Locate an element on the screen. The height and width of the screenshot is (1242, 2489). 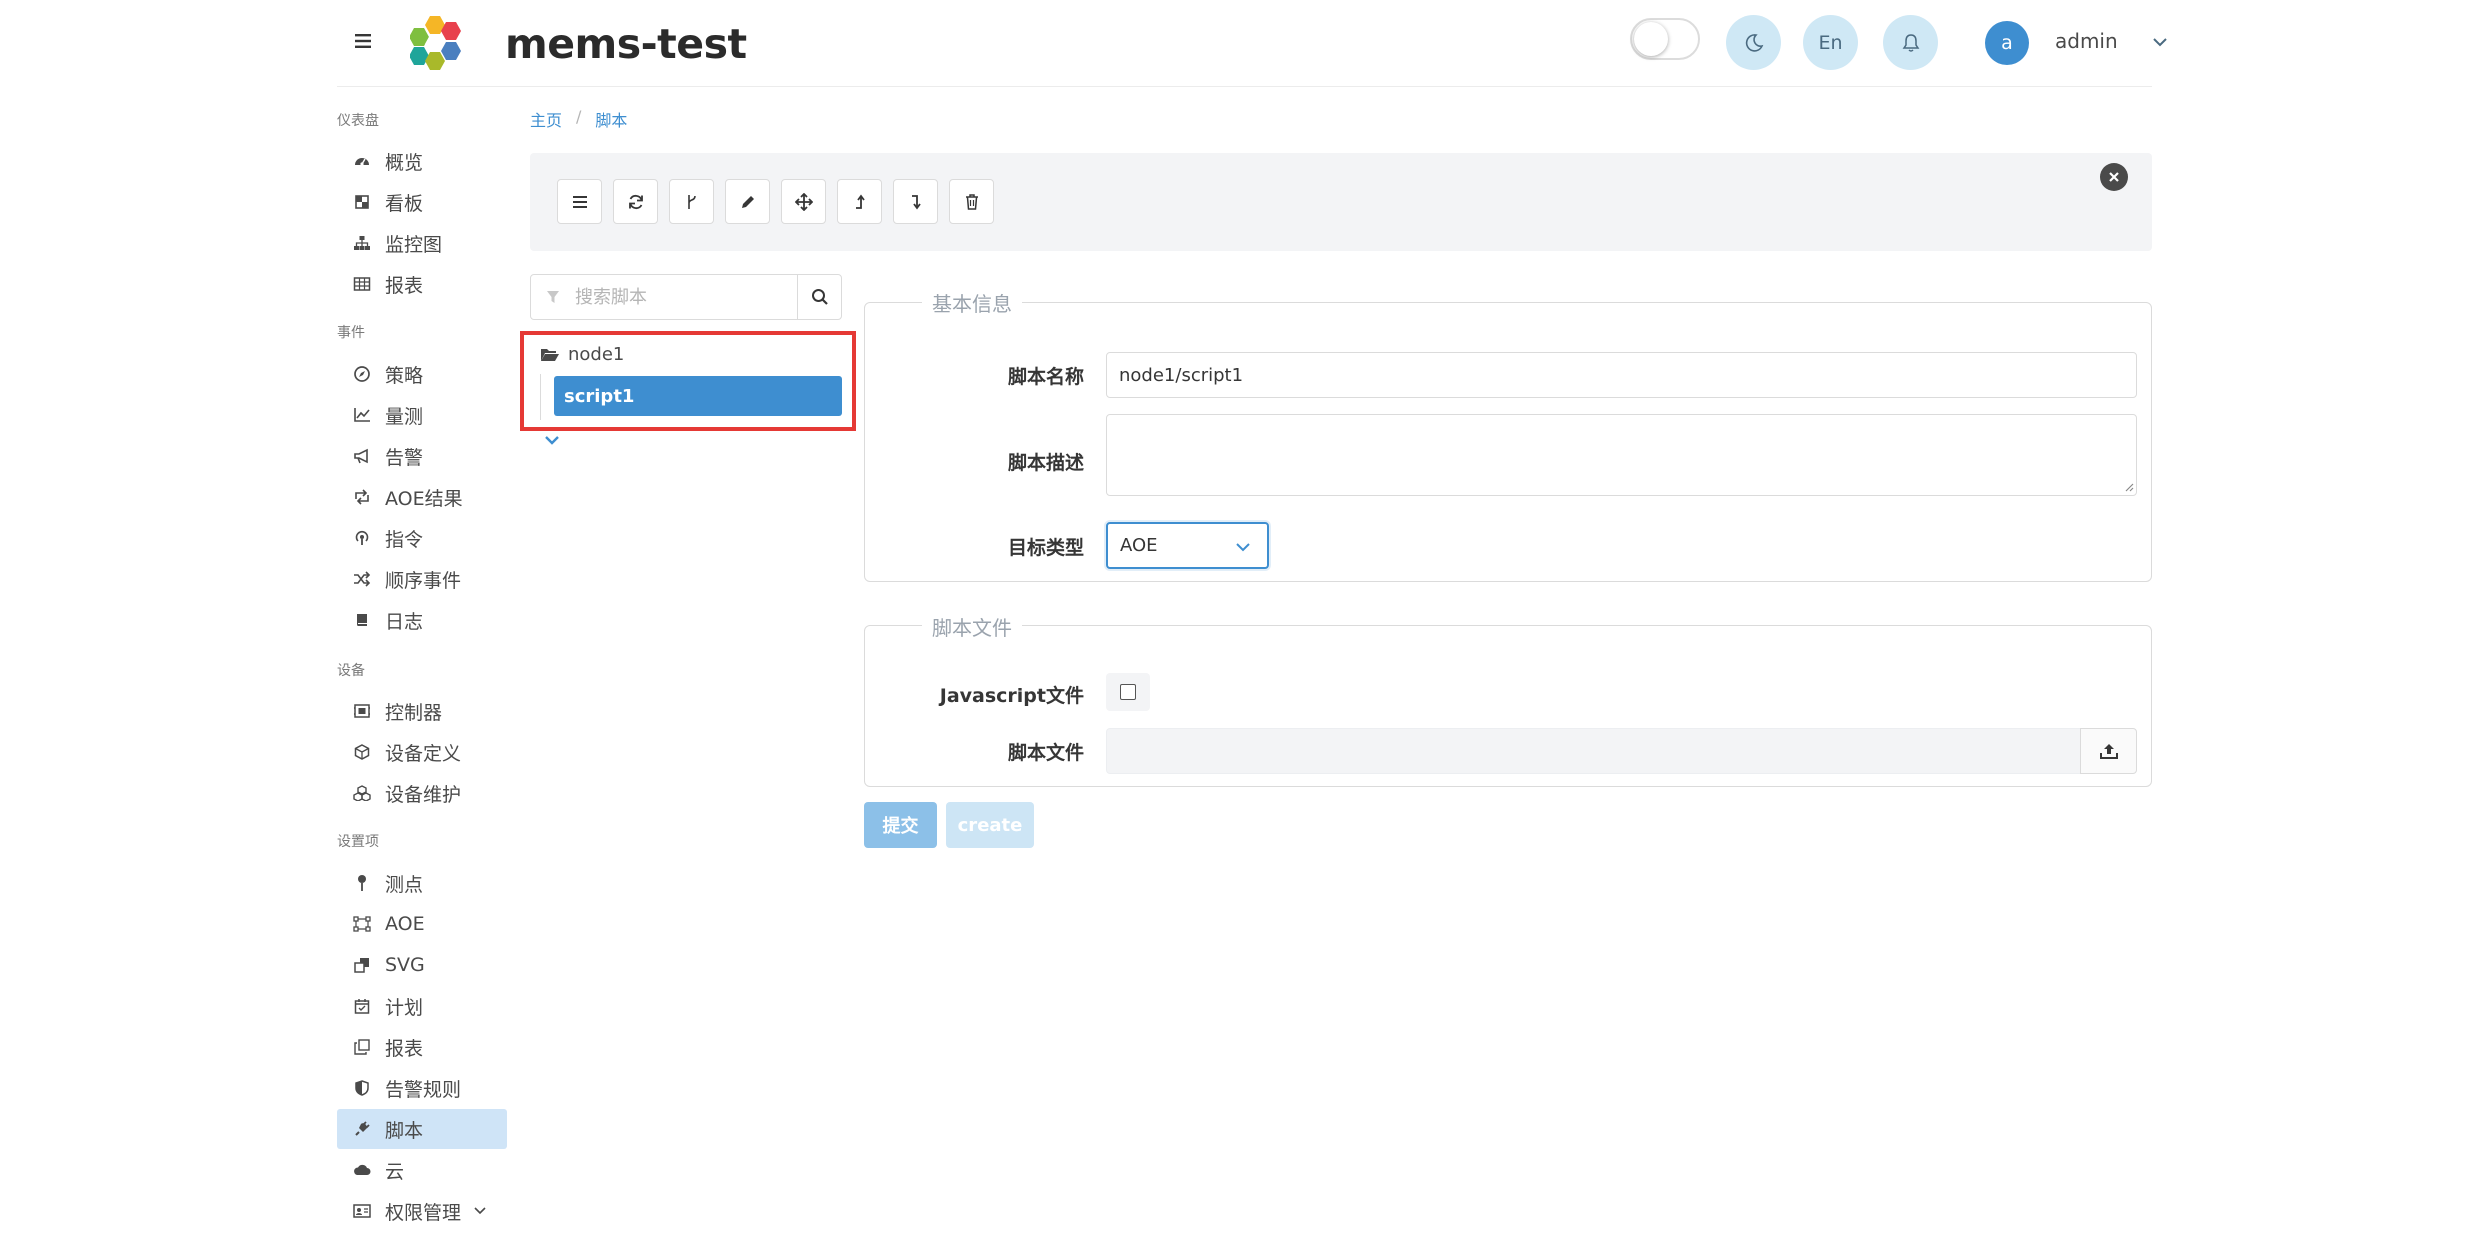
breadcrumb-current: 脚本 is located at coordinates (611, 119).